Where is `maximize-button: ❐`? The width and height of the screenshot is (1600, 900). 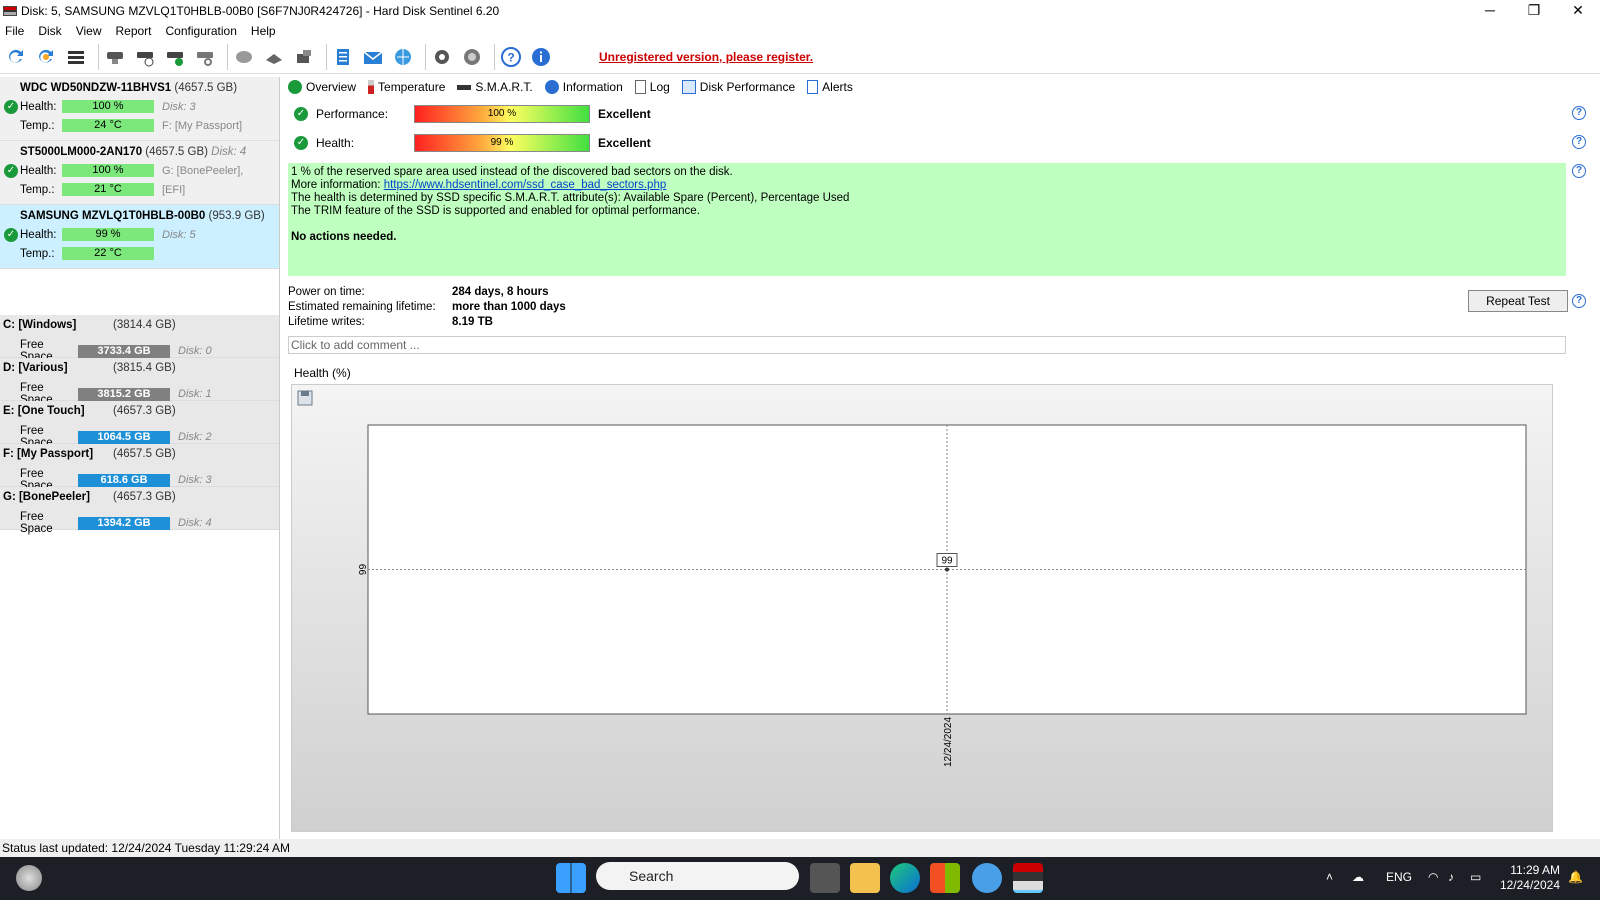
maximize-button: ❐ is located at coordinates (1534, 11).